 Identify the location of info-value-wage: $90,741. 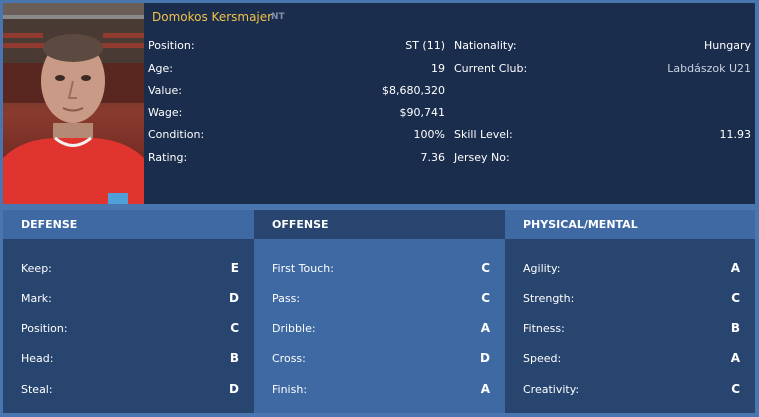
(422, 112).